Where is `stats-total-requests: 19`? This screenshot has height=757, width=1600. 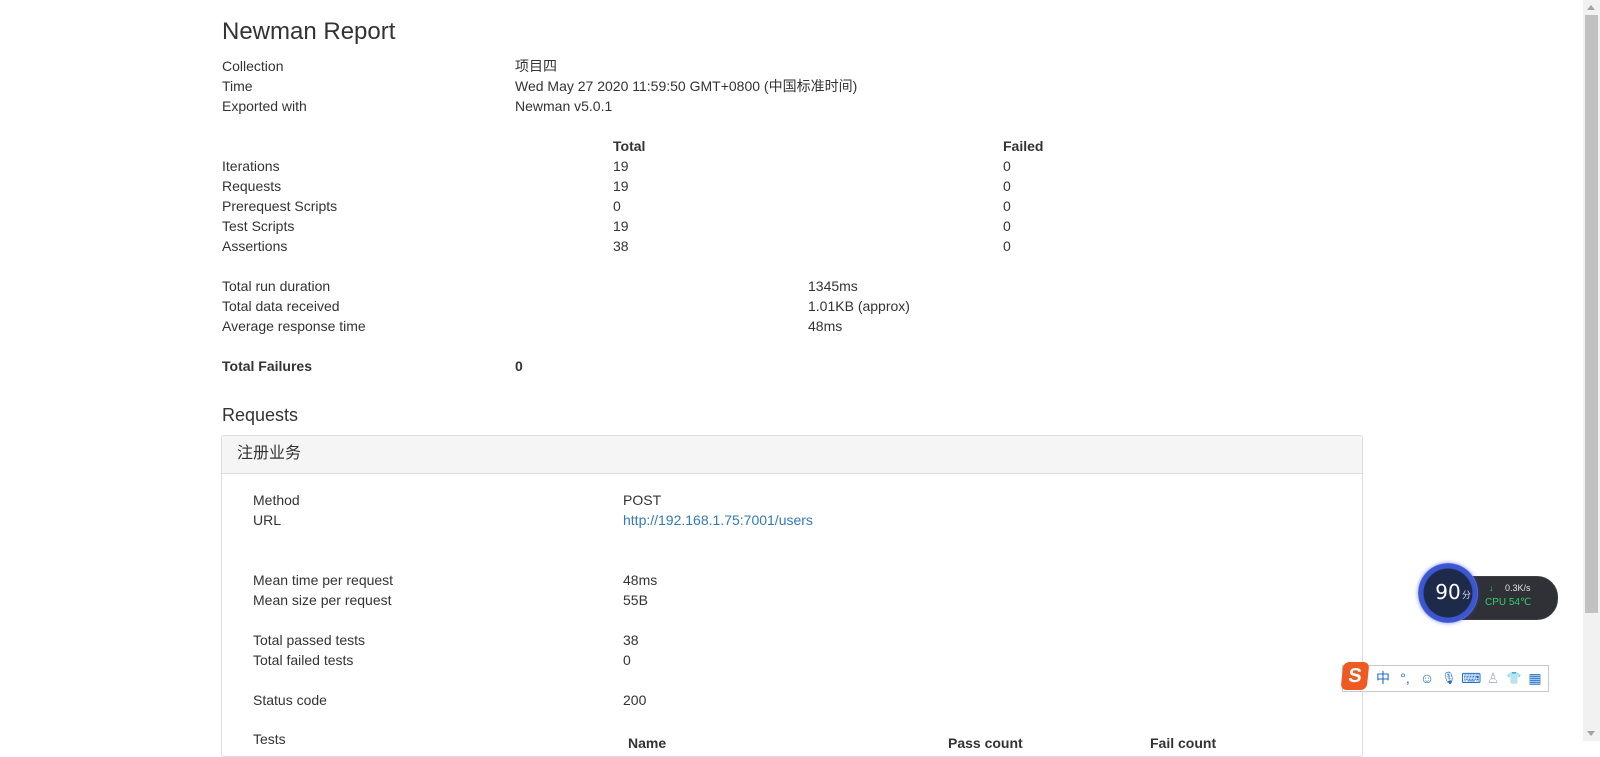
stats-total-requests: 19 is located at coordinates (621, 186).